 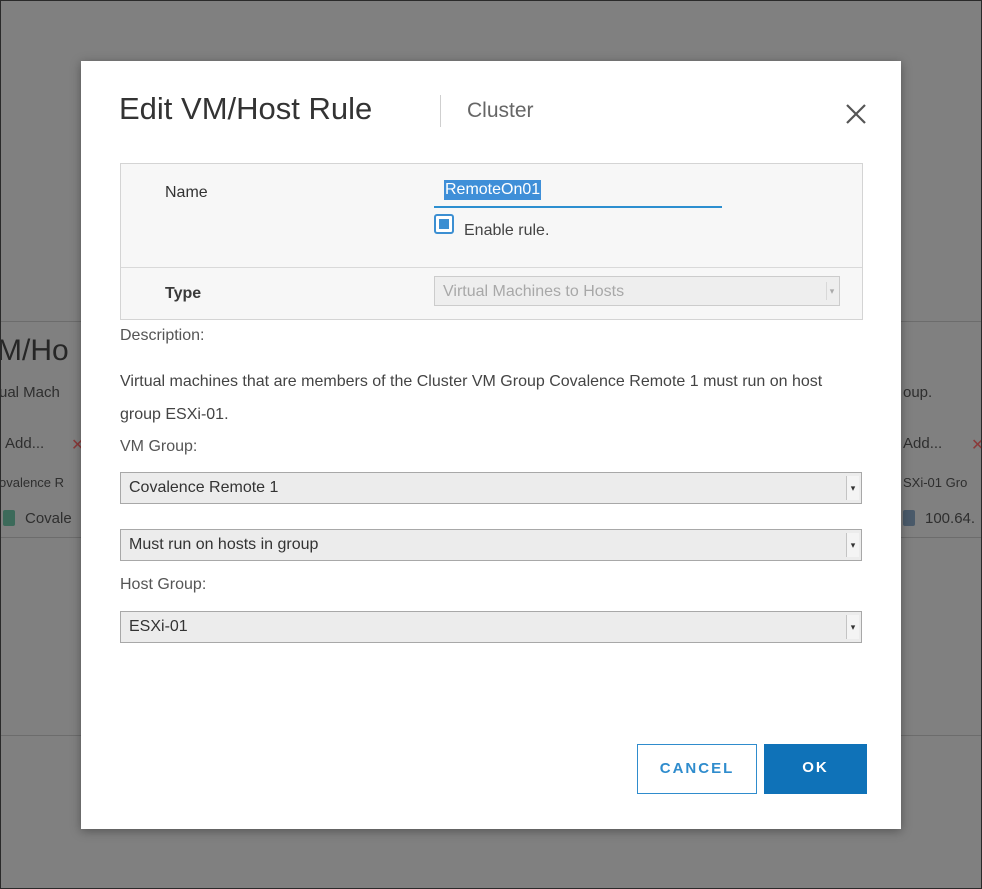 I want to click on background-row: Covale, so click(x=48, y=518).